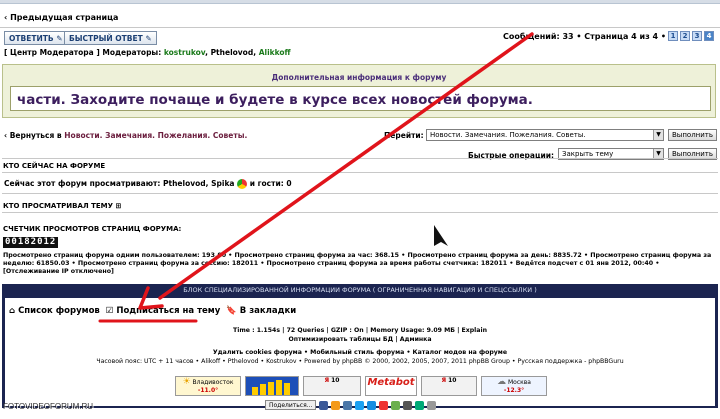  What do you see at coordinates (408, 405) in the screenshot?
I see `print-icon` at bounding box center [408, 405].